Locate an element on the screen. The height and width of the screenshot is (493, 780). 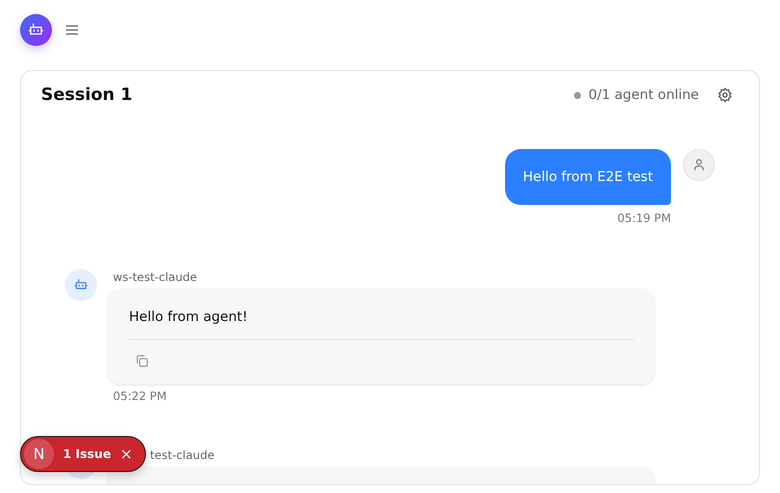
sender-name: ws-test-claude is located at coordinates (155, 276).